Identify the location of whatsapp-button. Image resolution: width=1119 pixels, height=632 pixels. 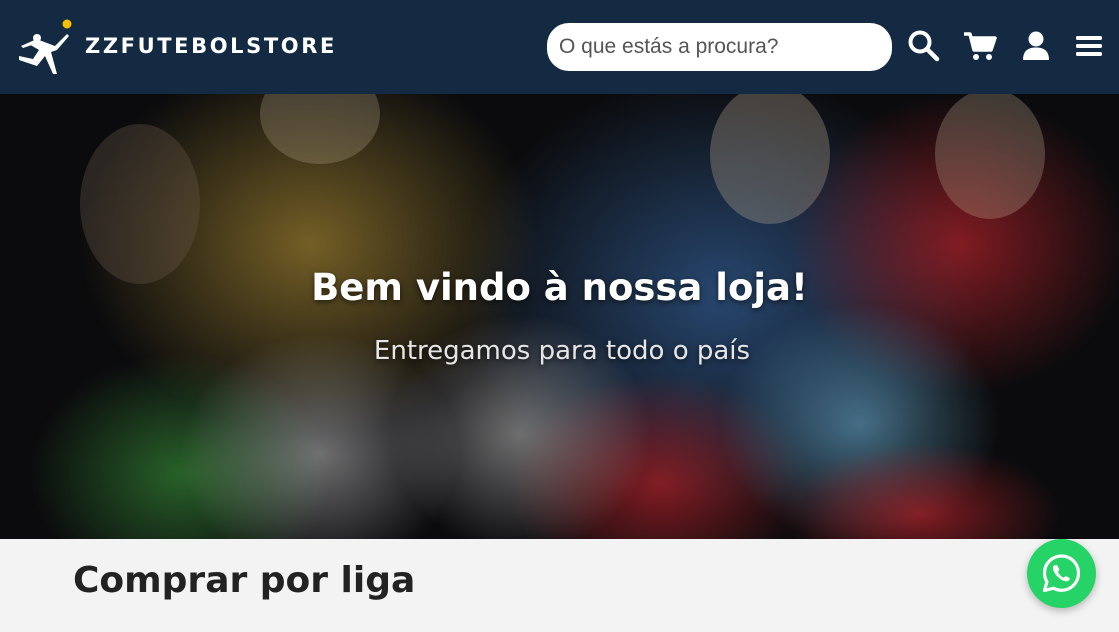
(1061, 573).